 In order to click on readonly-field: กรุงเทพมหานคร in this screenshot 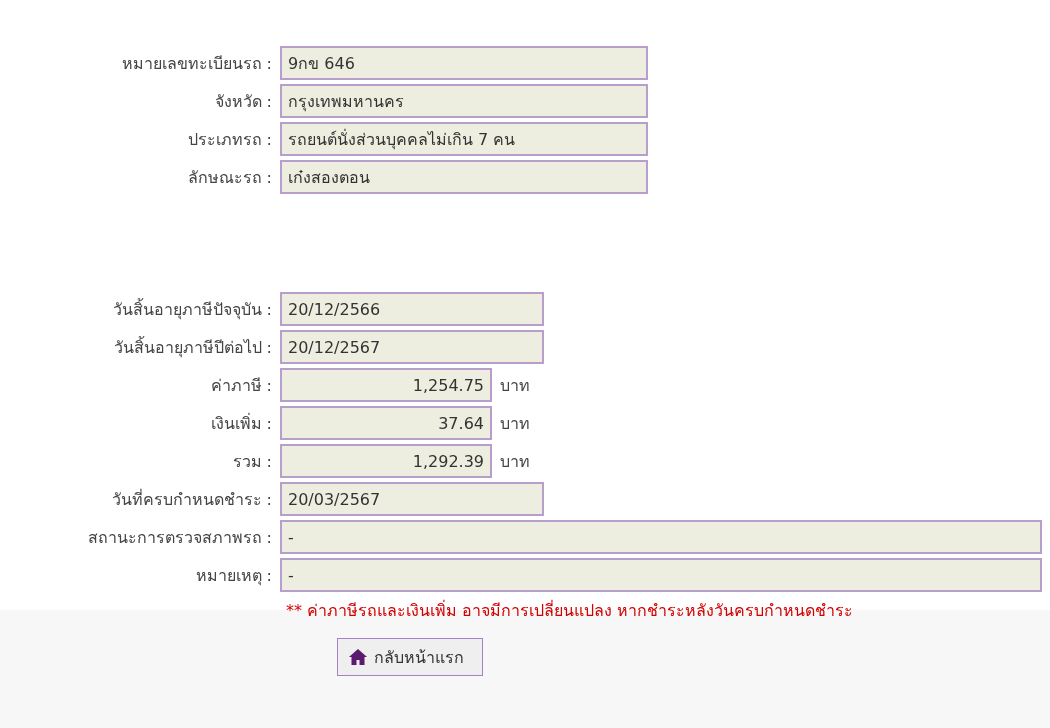, I will do `click(464, 101)`.